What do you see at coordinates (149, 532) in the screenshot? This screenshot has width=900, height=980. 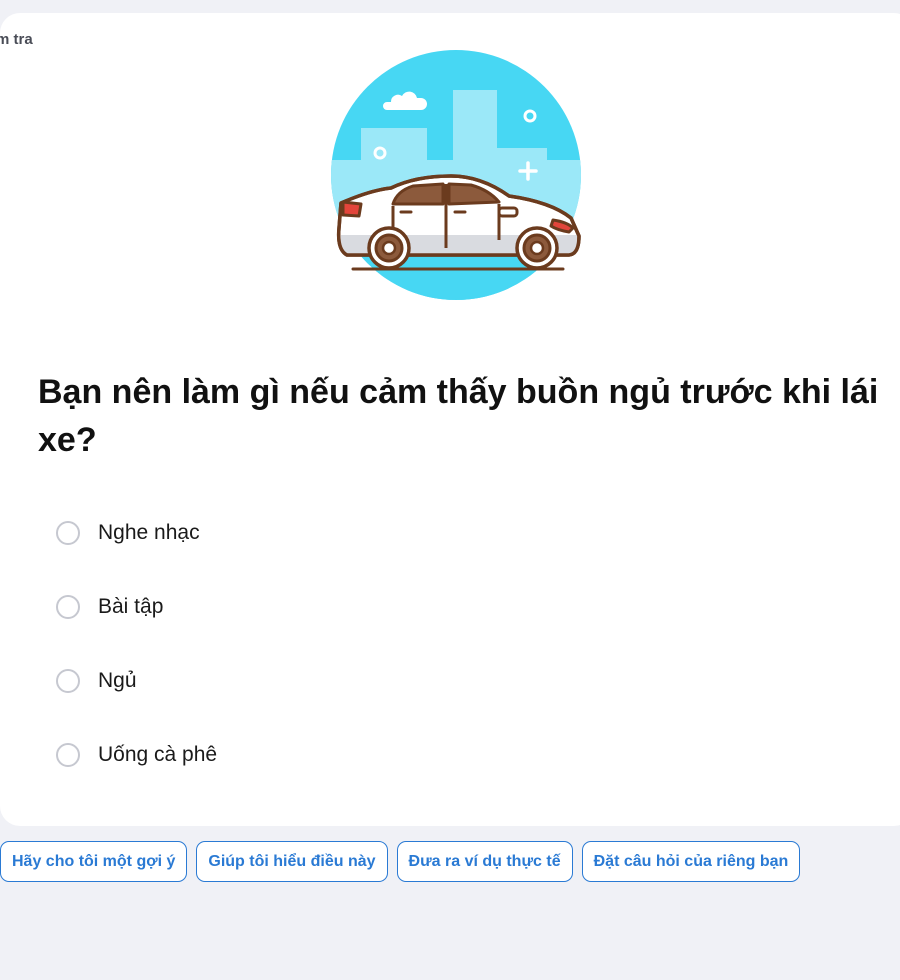 I see `answer-option-label: Nghe nhạc` at bounding box center [149, 532].